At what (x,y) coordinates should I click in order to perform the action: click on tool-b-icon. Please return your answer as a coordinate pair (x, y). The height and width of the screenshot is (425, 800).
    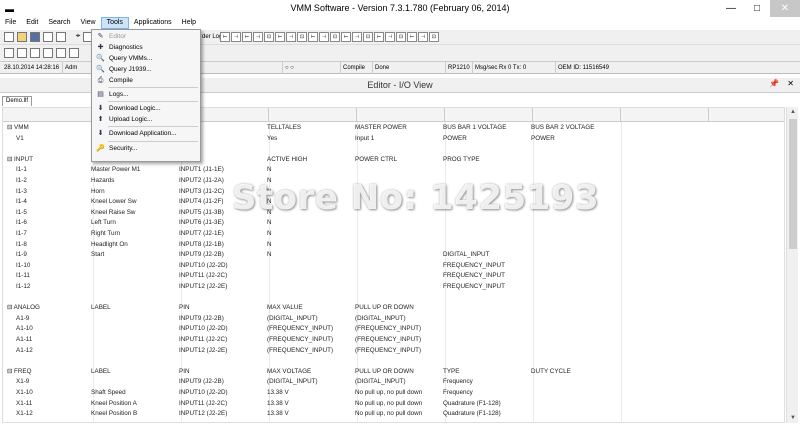
    Looking at the image, I should click on (48, 53).